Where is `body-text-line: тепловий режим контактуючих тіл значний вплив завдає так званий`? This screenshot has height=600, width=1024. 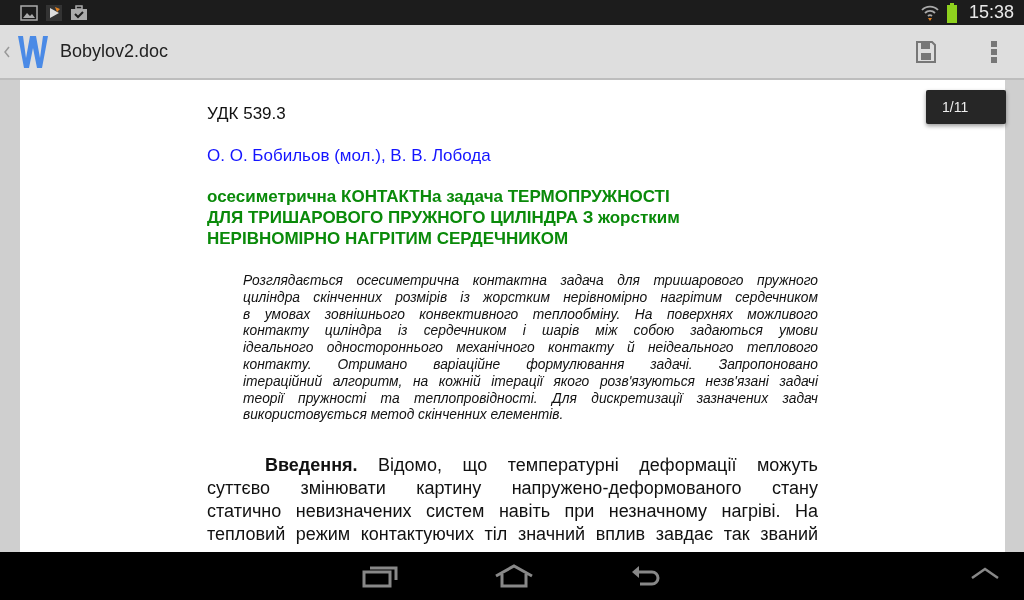 body-text-line: тепловий режим контактуючих тіл значний вплив завдає так званий is located at coordinates (512, 535).